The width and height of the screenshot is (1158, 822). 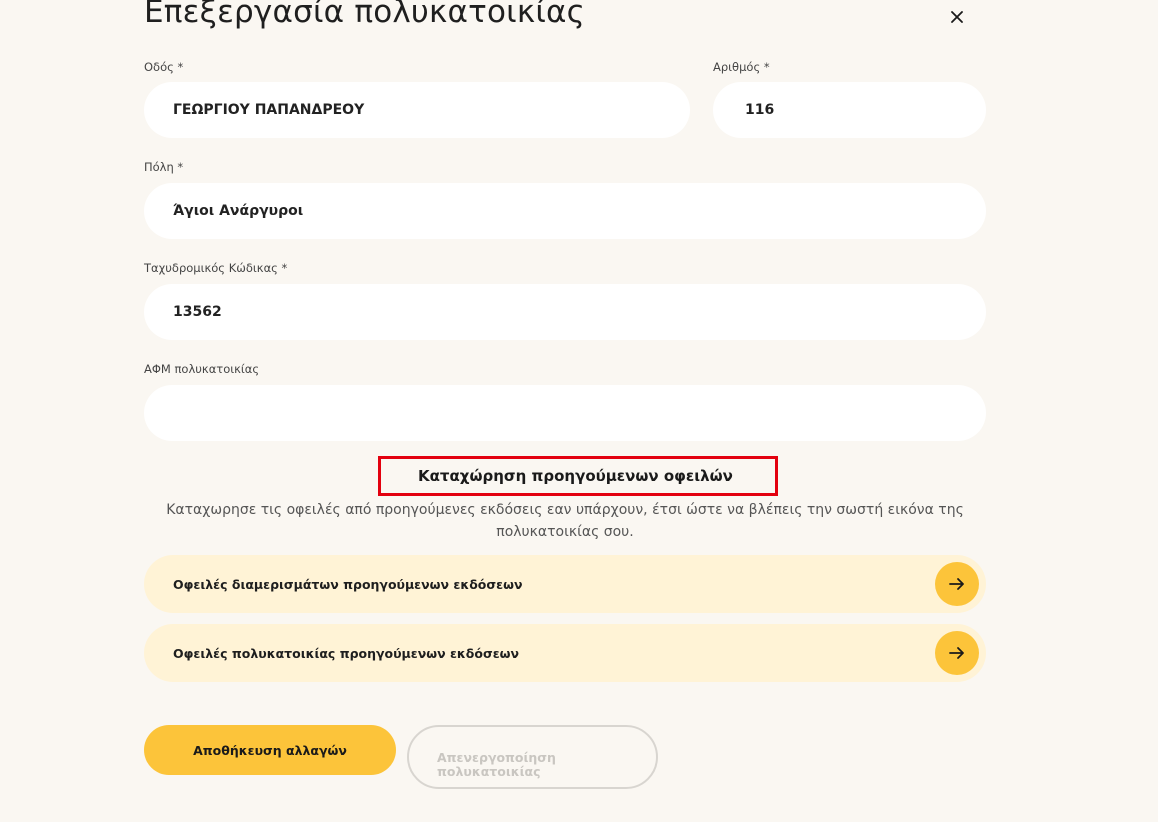 I want to click on postal-code-field-wrapper, so click(x=565, y=312).